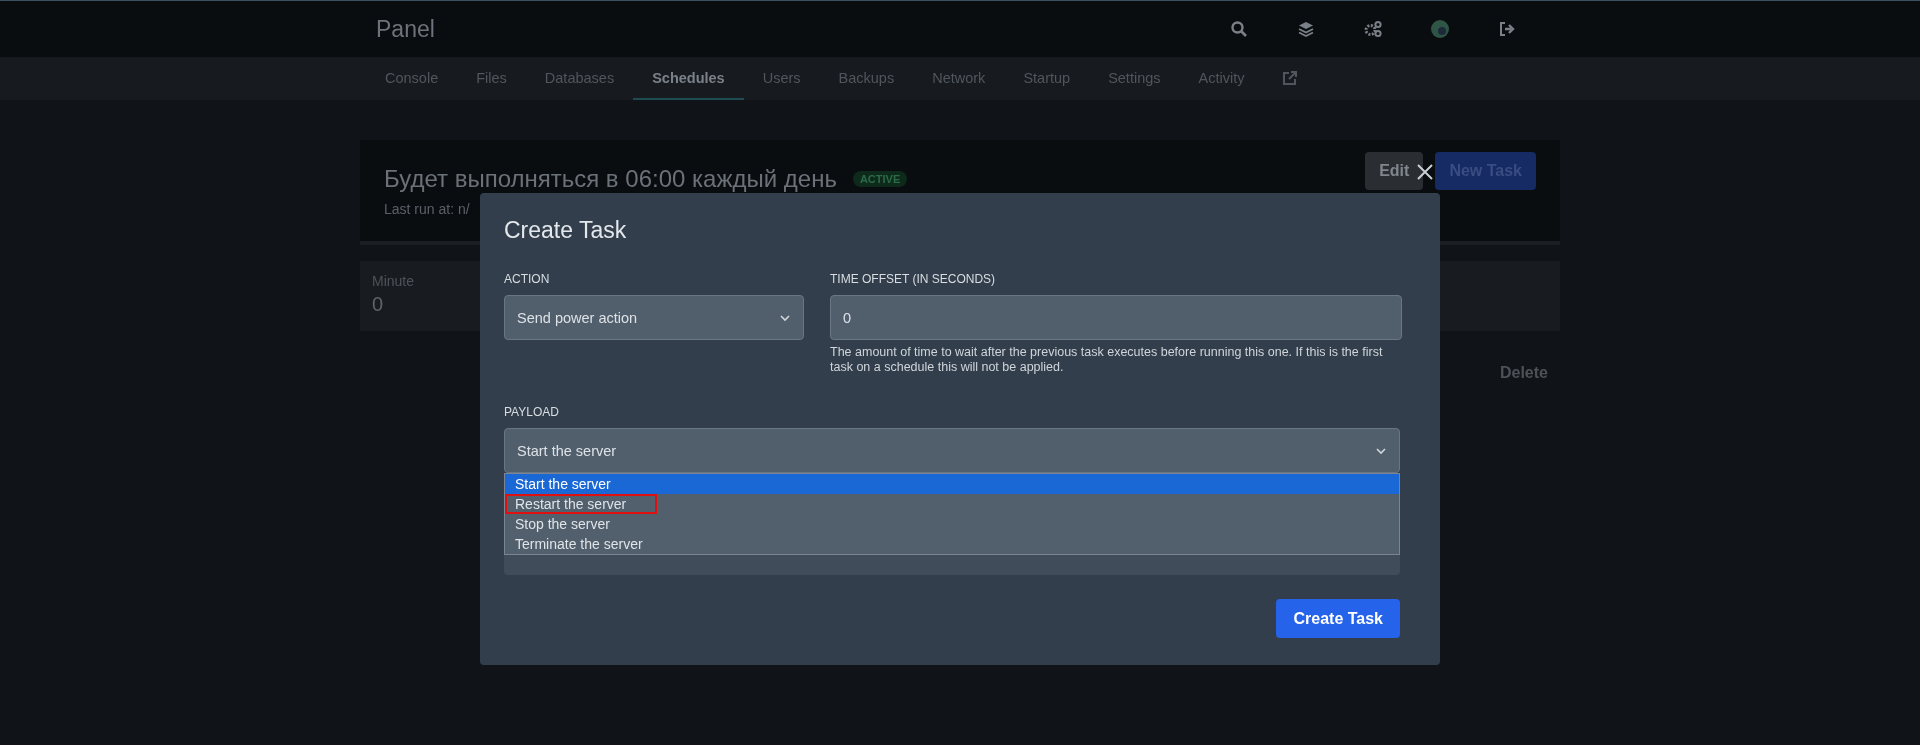 This screenshot has width=1920, height=745. Describe the element at coordinates (866, 78) in the screenshot. I see `nav-tab: Backups` at that location.